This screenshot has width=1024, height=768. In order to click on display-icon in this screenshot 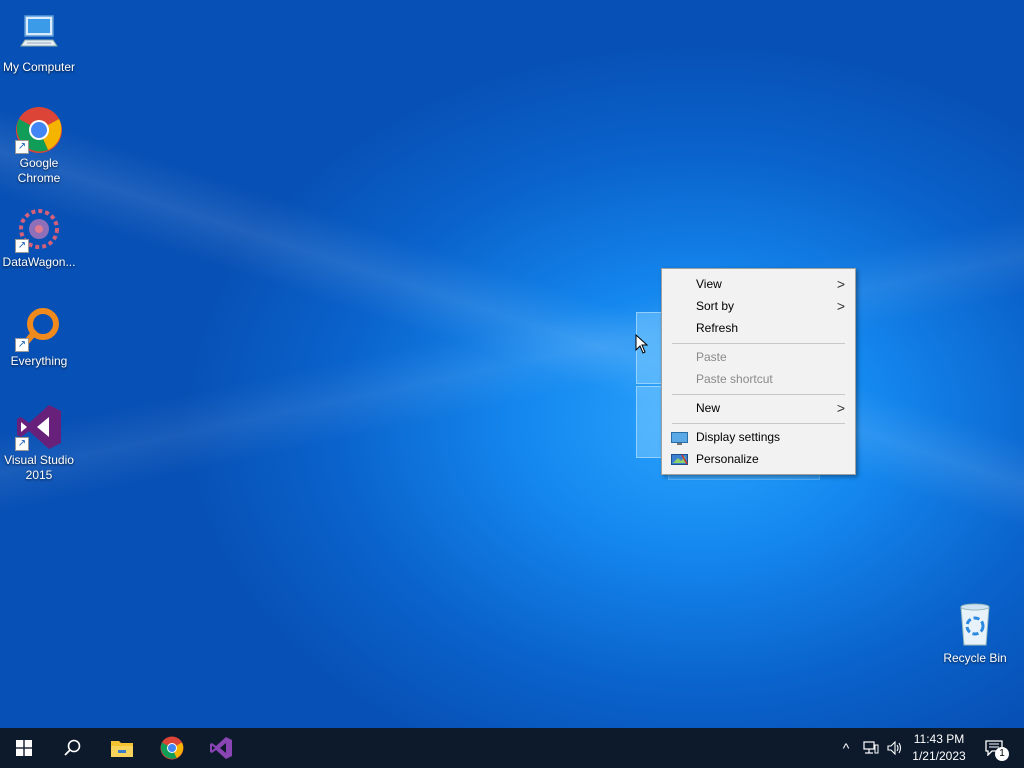, I will do `click(679, 437)`.